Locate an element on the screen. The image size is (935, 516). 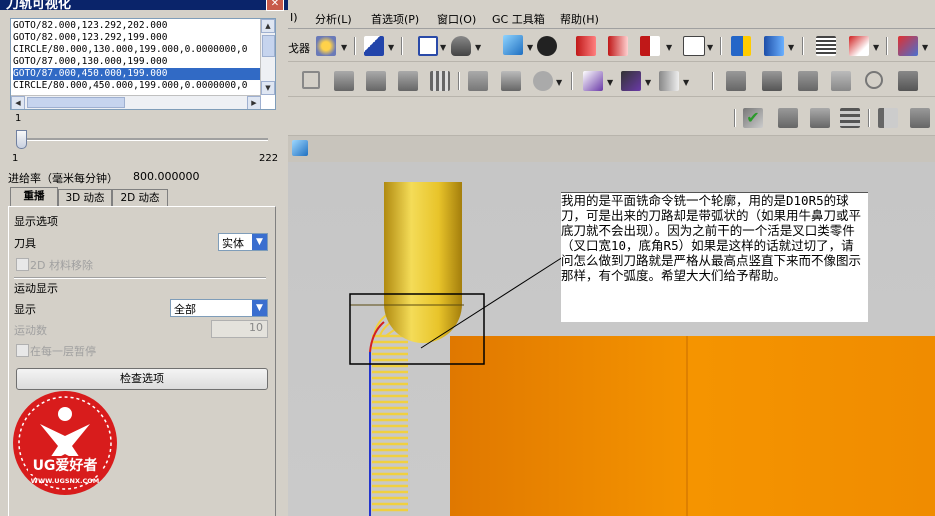
orient-icon is located at coordinates (741, 46).